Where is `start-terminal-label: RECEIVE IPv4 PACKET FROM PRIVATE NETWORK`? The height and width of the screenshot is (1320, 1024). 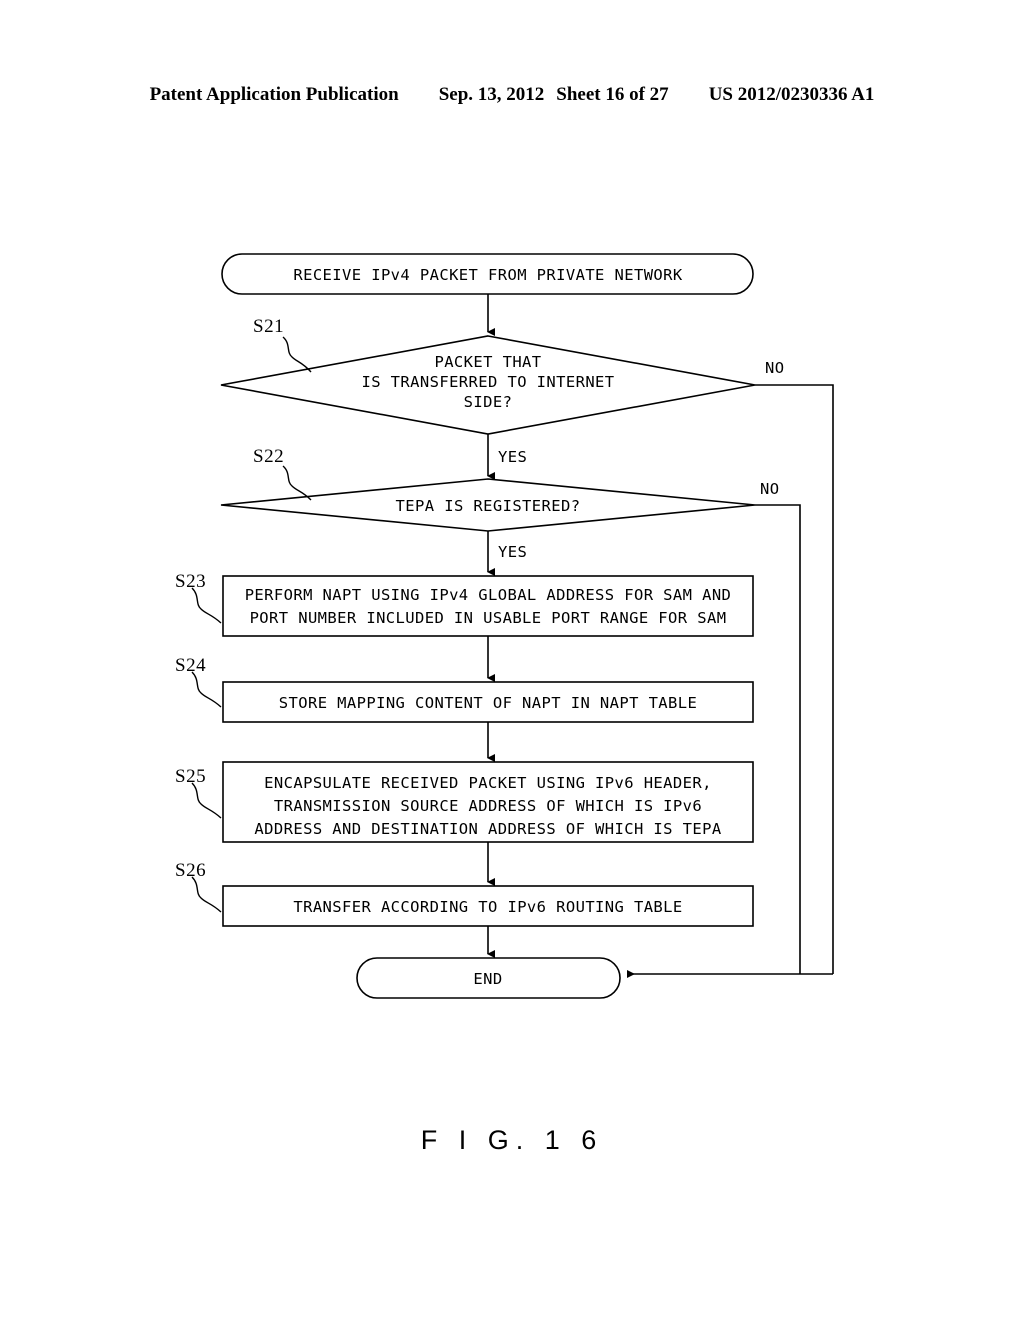 start-terminal-label: RECEIVE IPv4 PACKET FROM PRIVATE NETWORK is located at coordinates (488, 275).